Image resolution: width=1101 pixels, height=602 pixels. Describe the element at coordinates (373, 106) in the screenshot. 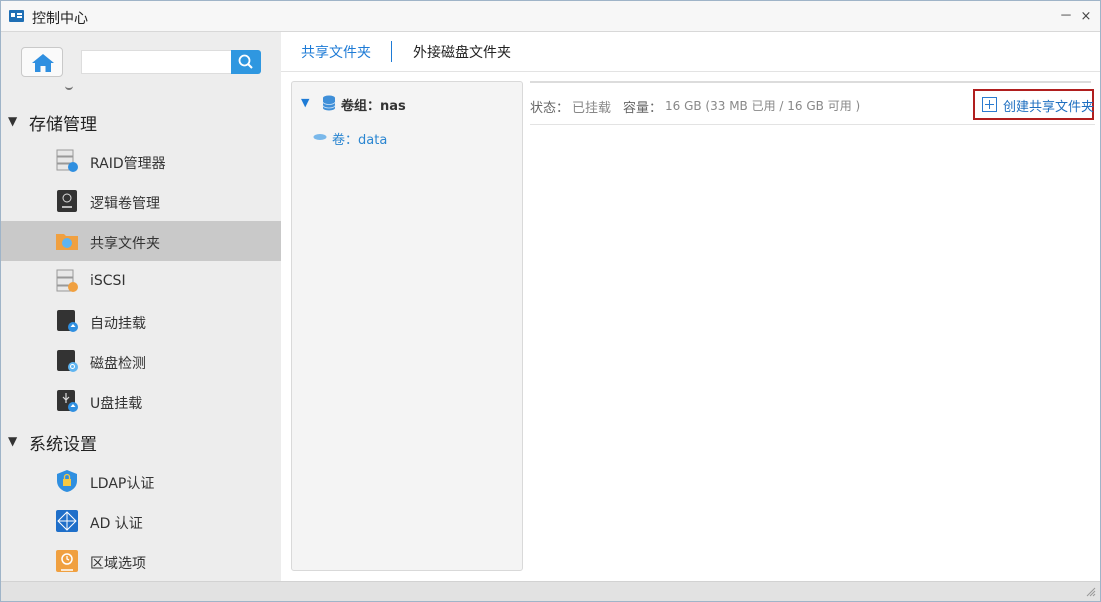

I see `tree-group-label: 卷组：nas` at that location.